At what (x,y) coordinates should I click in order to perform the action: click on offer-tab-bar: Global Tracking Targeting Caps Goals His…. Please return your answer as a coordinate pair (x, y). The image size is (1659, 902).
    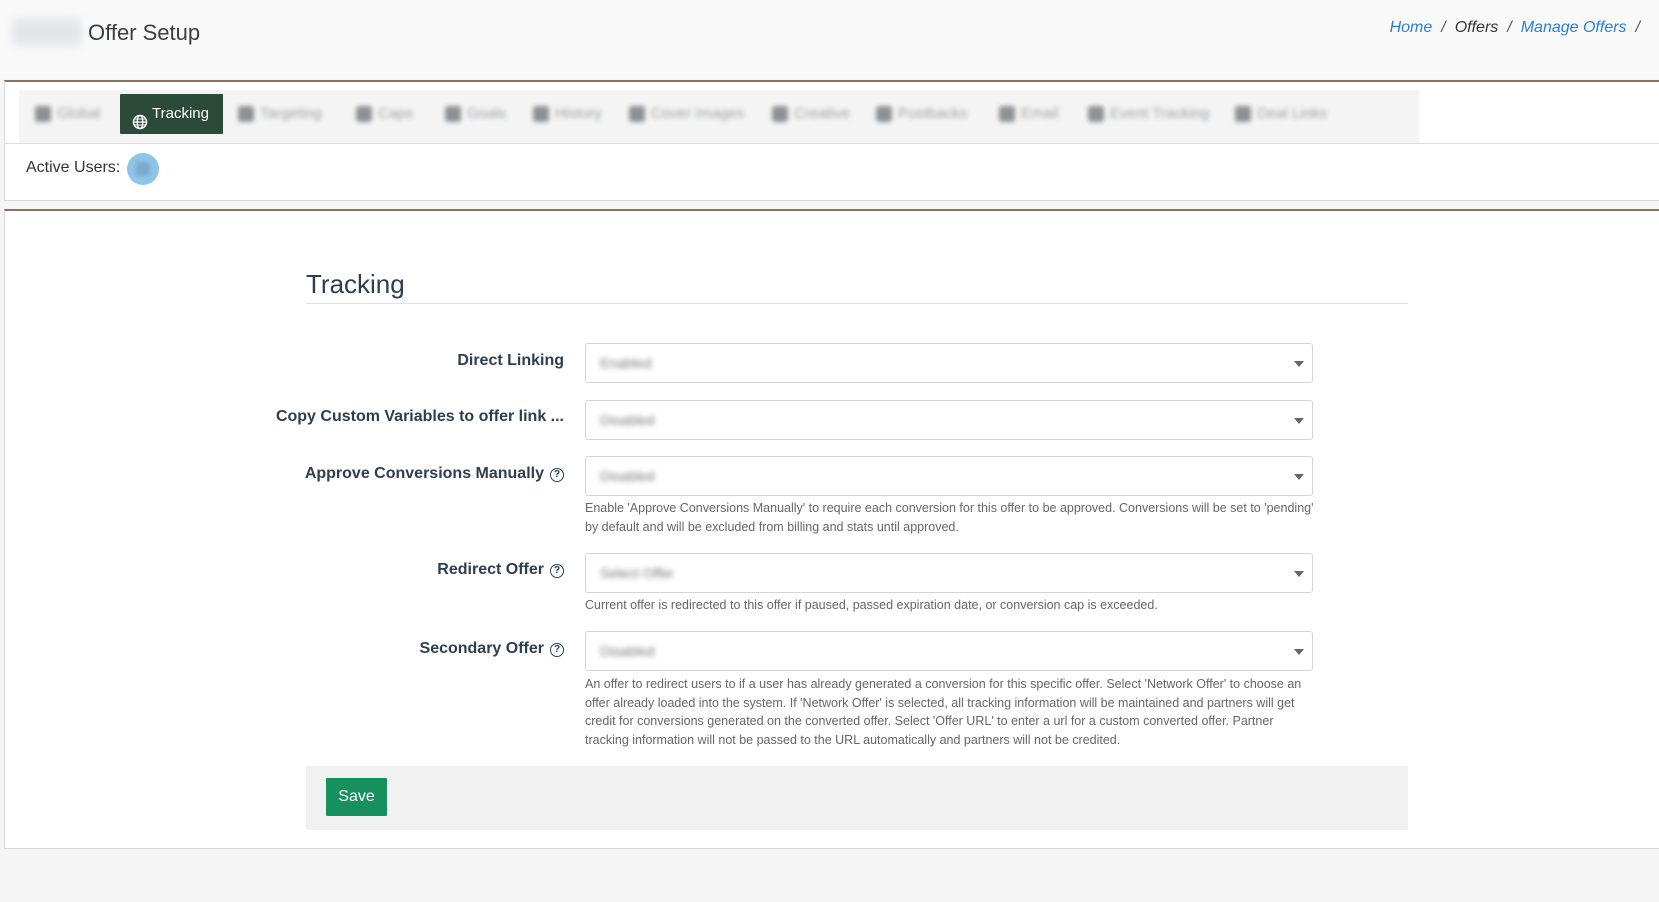
    Looking at the image, I should click on (719, 116).